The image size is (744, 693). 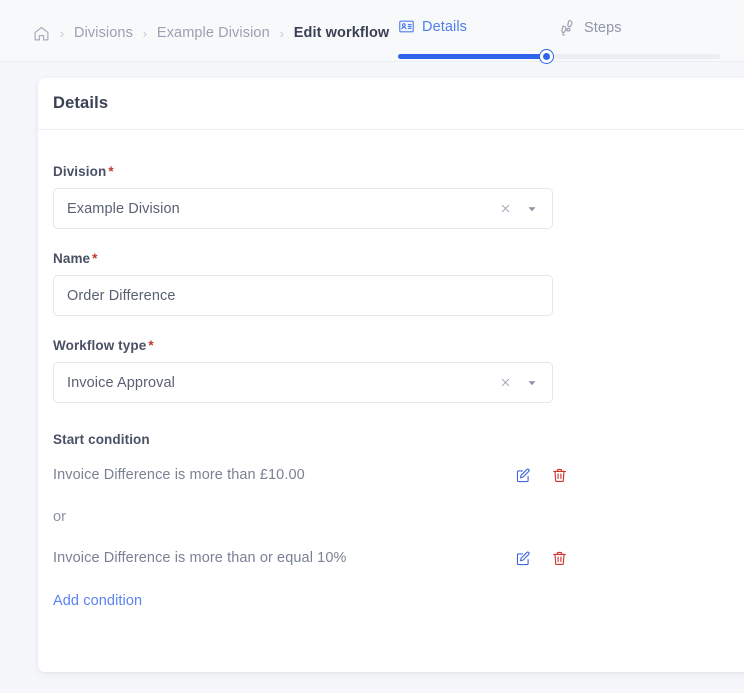 What do you see at coordinates (303, 382) in the screenshot?
I see `workflow-type-select: Invoice Approval` at bounding box center [303, 382].